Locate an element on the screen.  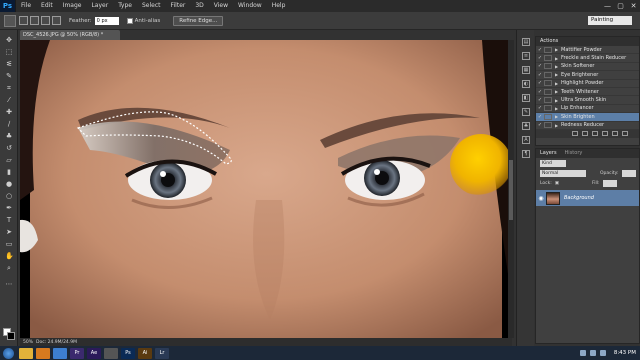
blend-mode-select: Normal is located at coordinates (563, 173).